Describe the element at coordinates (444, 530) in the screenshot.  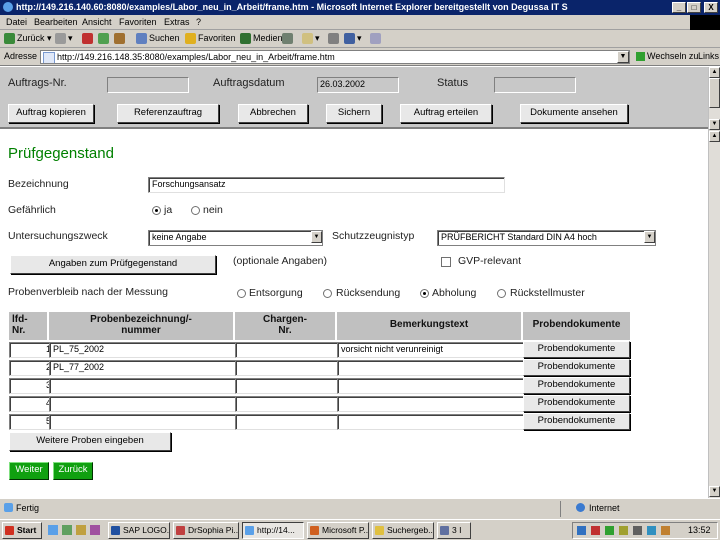
I see `app-icon` at that location.